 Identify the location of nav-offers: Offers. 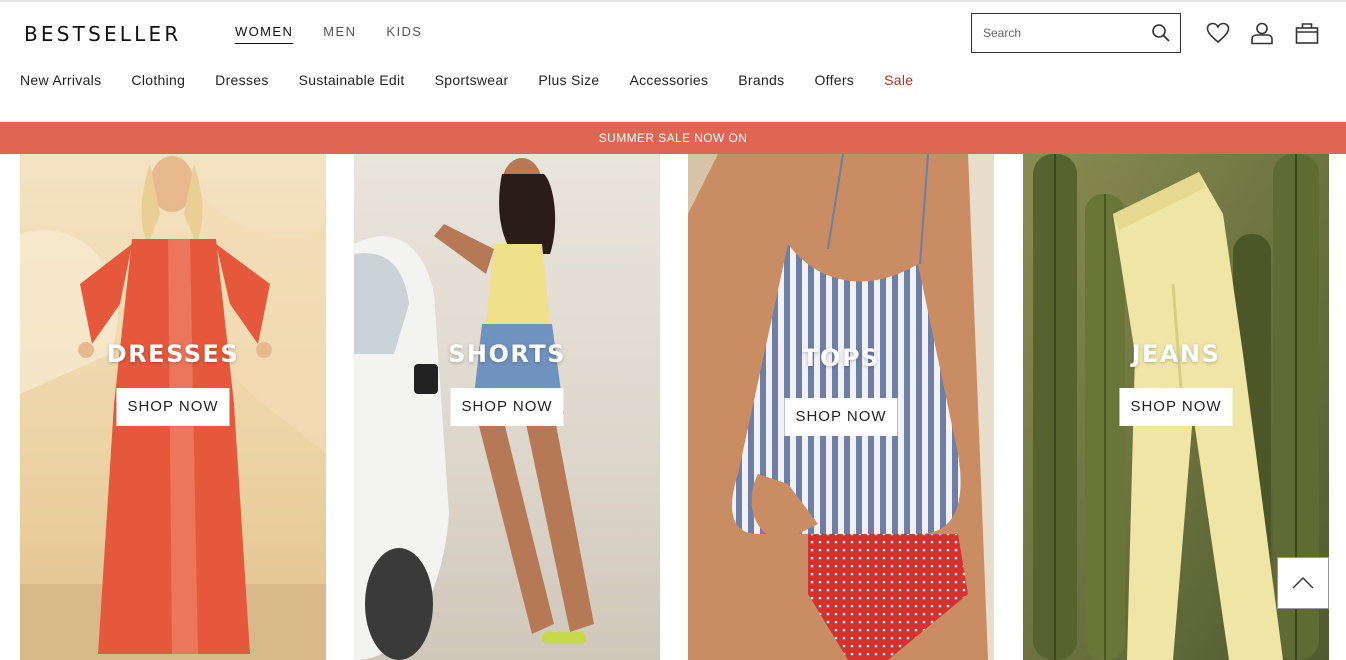
(834, 80).